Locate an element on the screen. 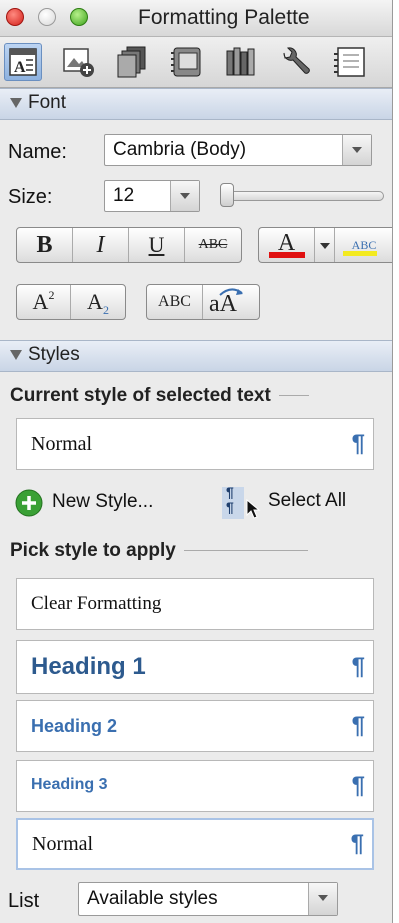 Image resolution: width=399 pixels, height=923 pixels. add-circle-icon is located at coordinates (29, 503).